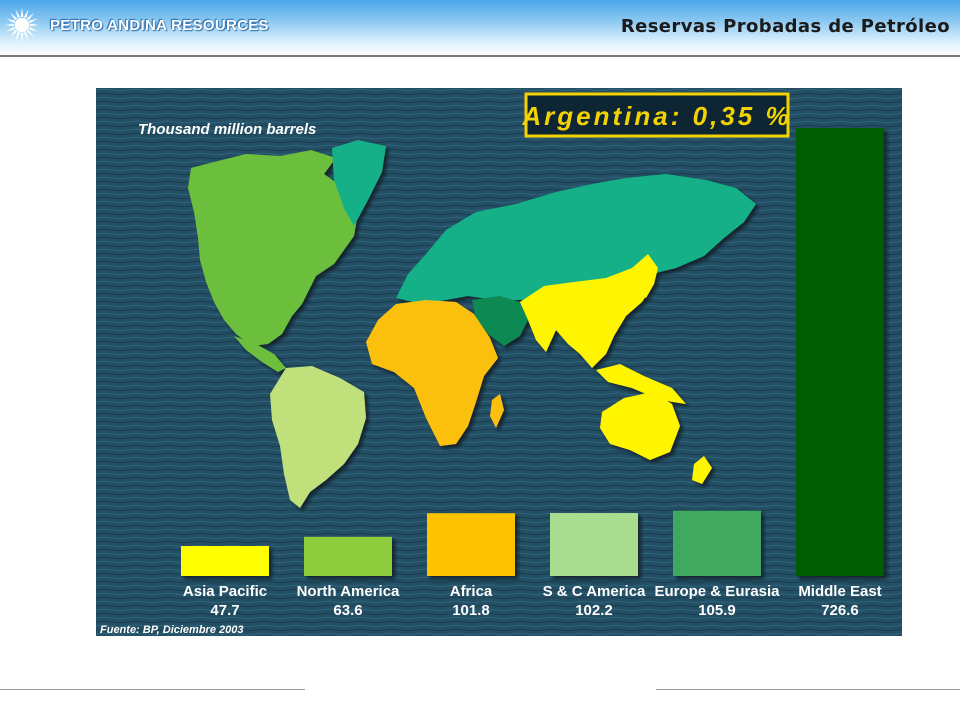  I want to click on category-label: Africa, so click(471, 591).